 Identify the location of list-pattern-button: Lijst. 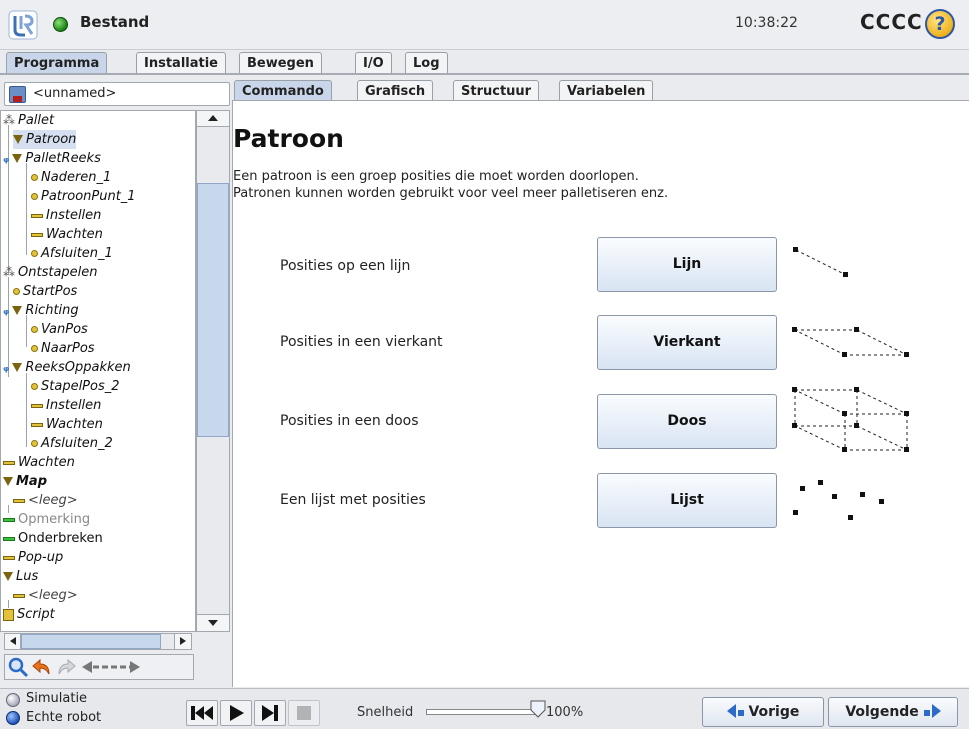
(687, 500).